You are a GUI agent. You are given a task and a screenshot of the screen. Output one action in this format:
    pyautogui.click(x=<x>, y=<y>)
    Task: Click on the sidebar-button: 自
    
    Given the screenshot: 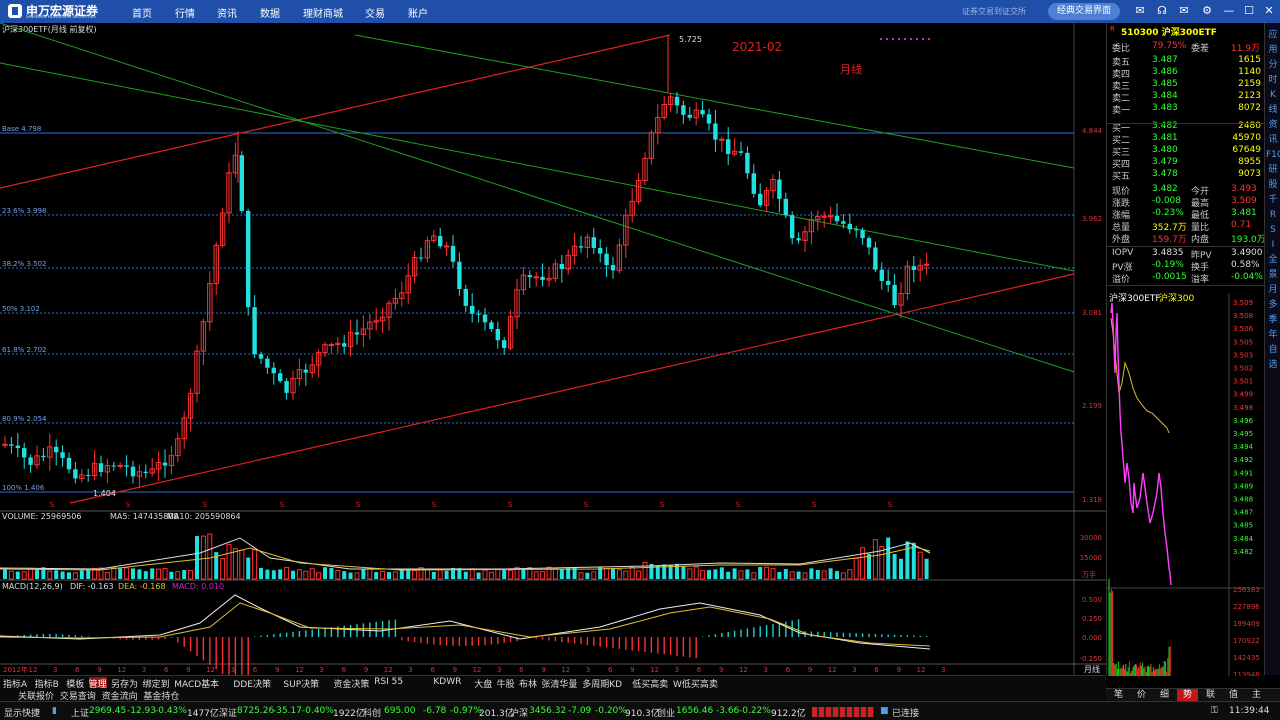 What is the action you would take?
    pyautogui.click(x=1273, y=350)
    